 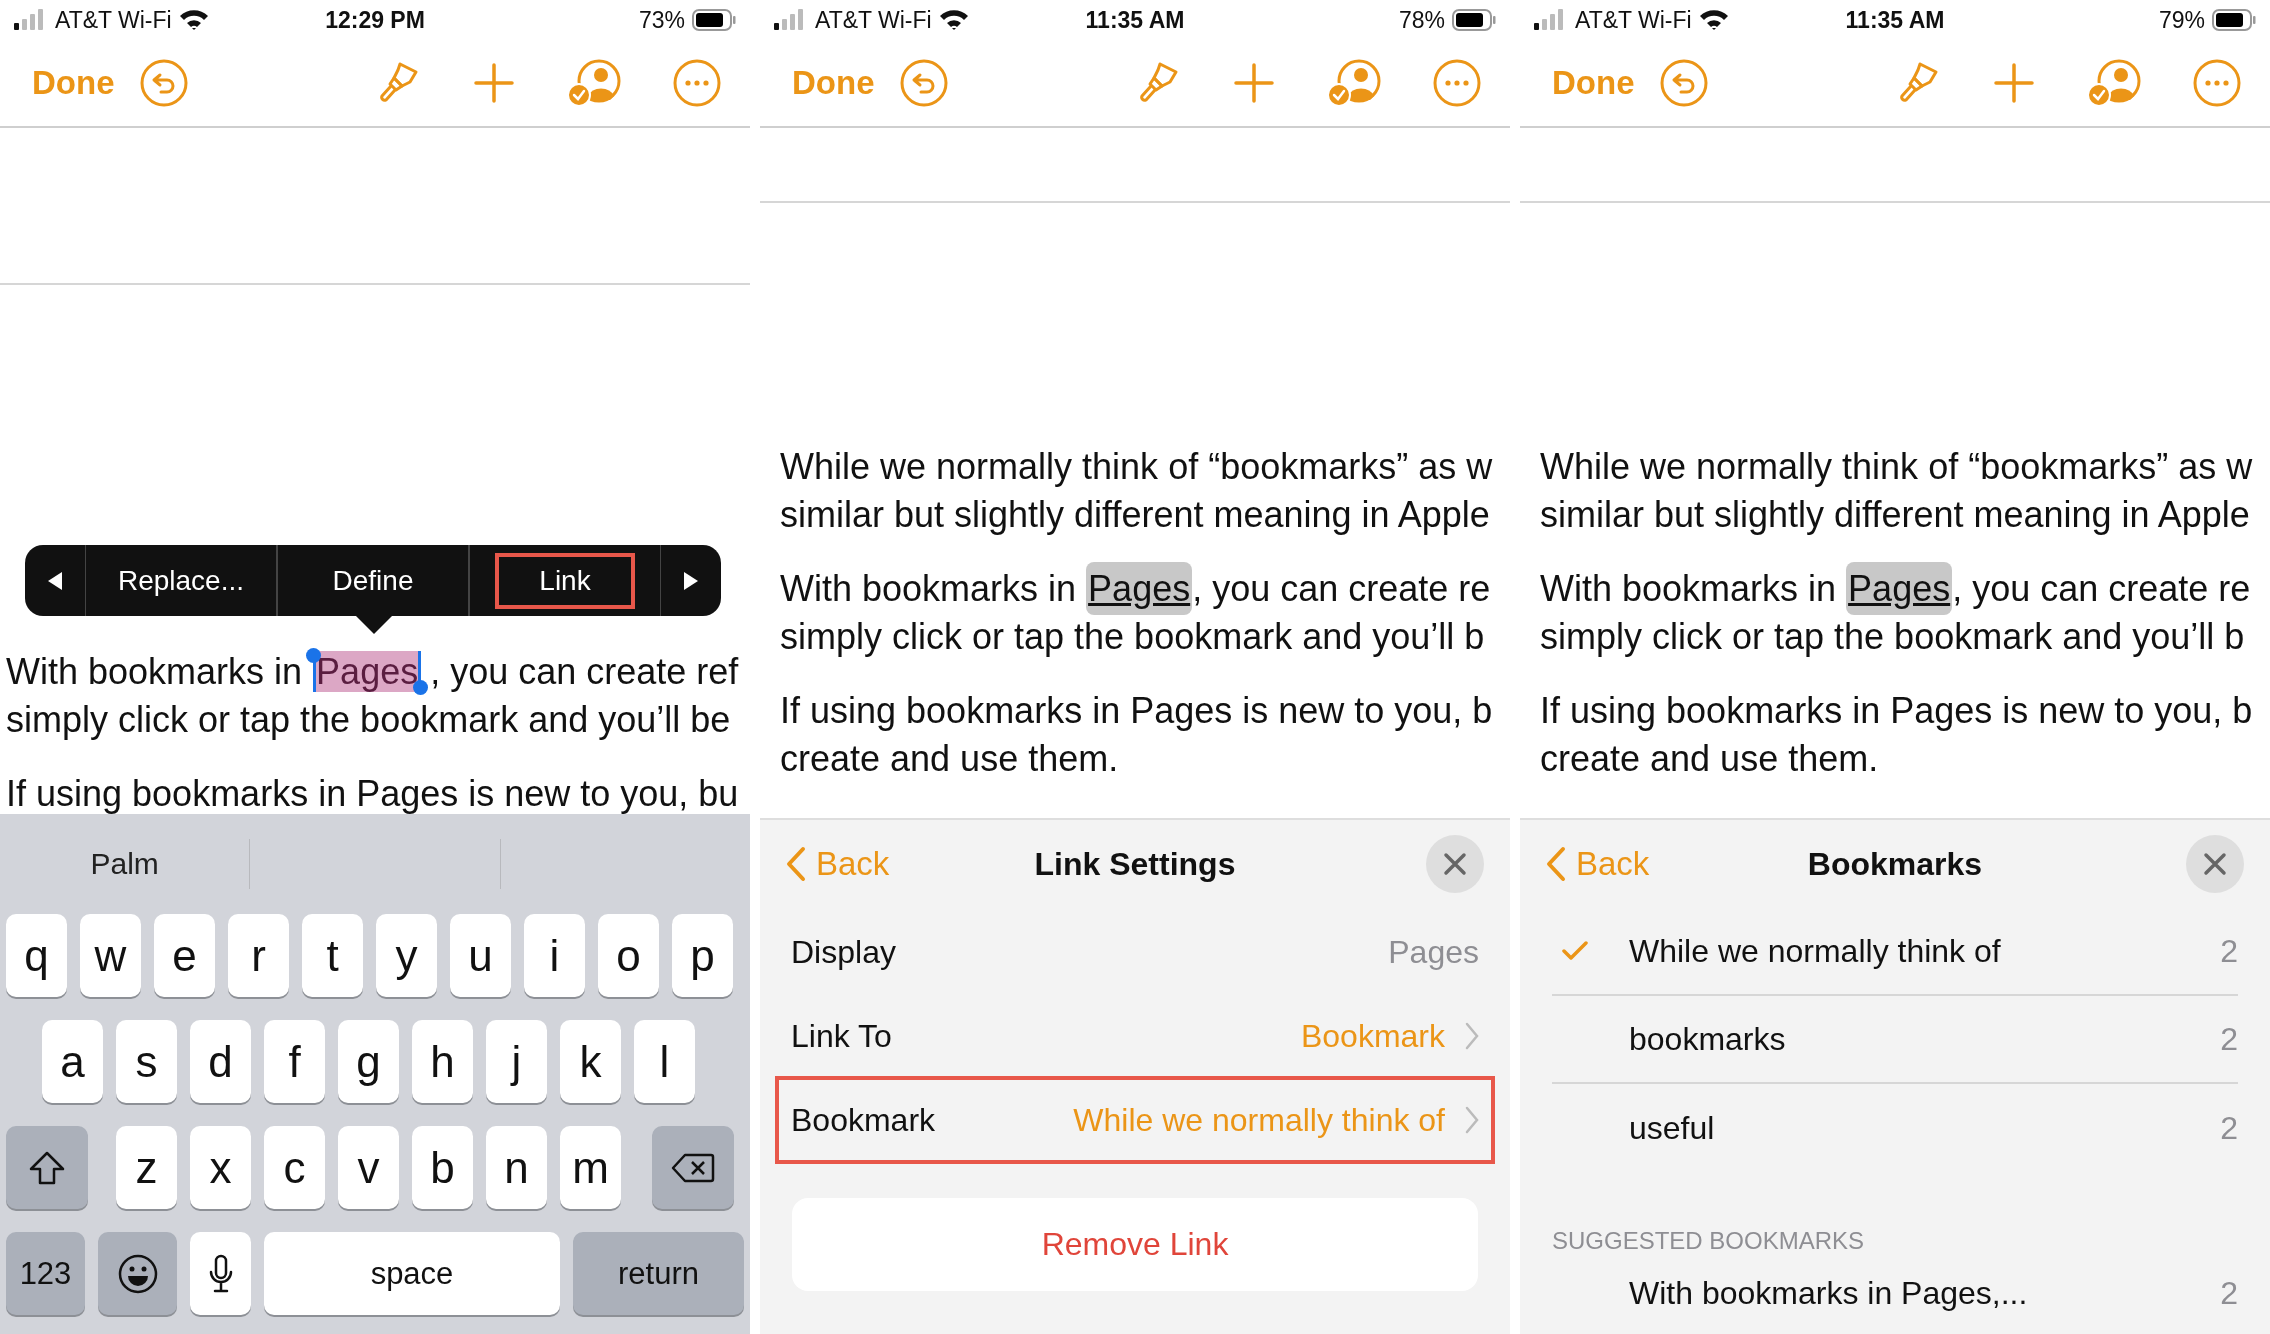 What do you see at coordinates (693, 1167) in the screenshot?
I see `delete-key` at bounding box center [693, 1167].